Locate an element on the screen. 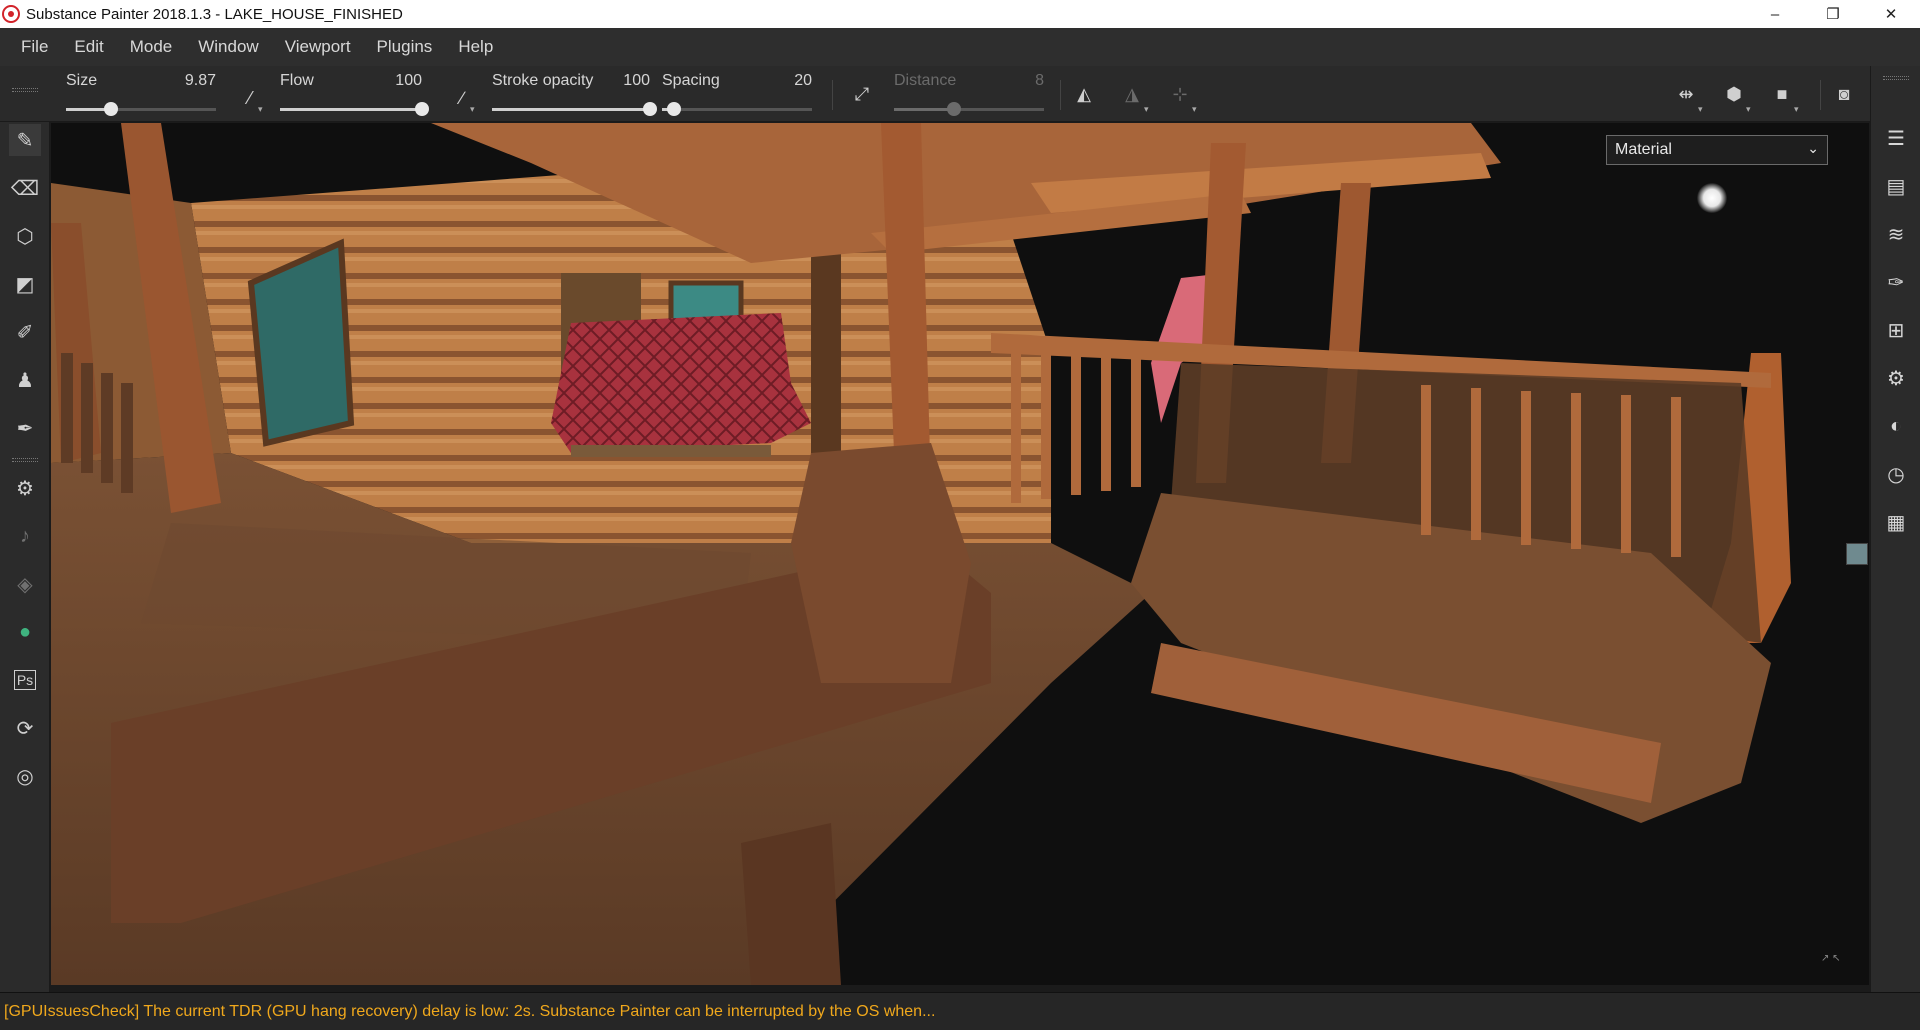 This screenshot has width=1920, height=1030. eraser-icon: ⌫ is located at coordinates (25, 188).